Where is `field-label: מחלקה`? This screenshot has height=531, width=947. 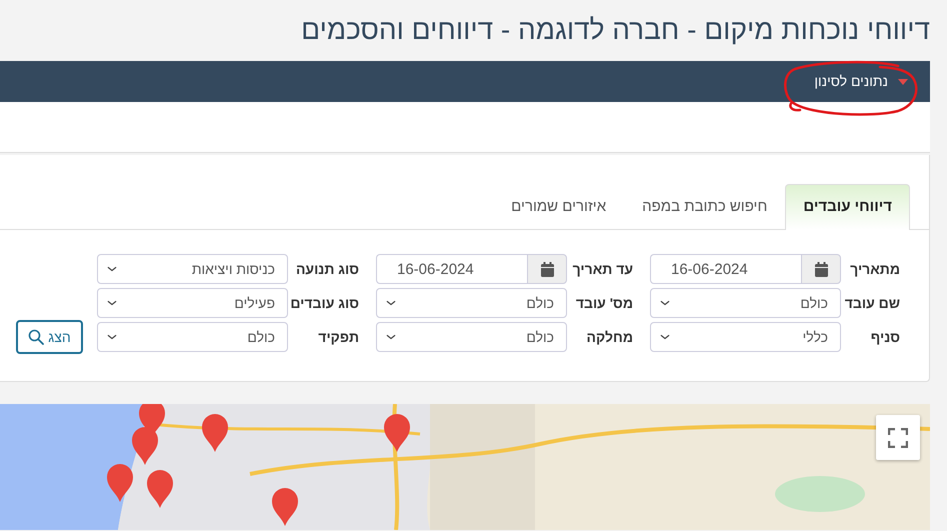
field-label: מחלקה is located at coordinates (610, 337).